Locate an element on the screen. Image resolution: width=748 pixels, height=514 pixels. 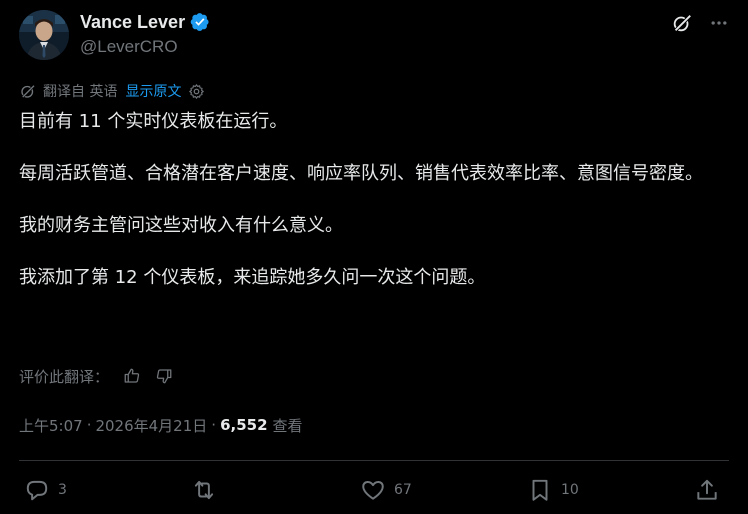
globe-icon is located at coordinates (28, 91).